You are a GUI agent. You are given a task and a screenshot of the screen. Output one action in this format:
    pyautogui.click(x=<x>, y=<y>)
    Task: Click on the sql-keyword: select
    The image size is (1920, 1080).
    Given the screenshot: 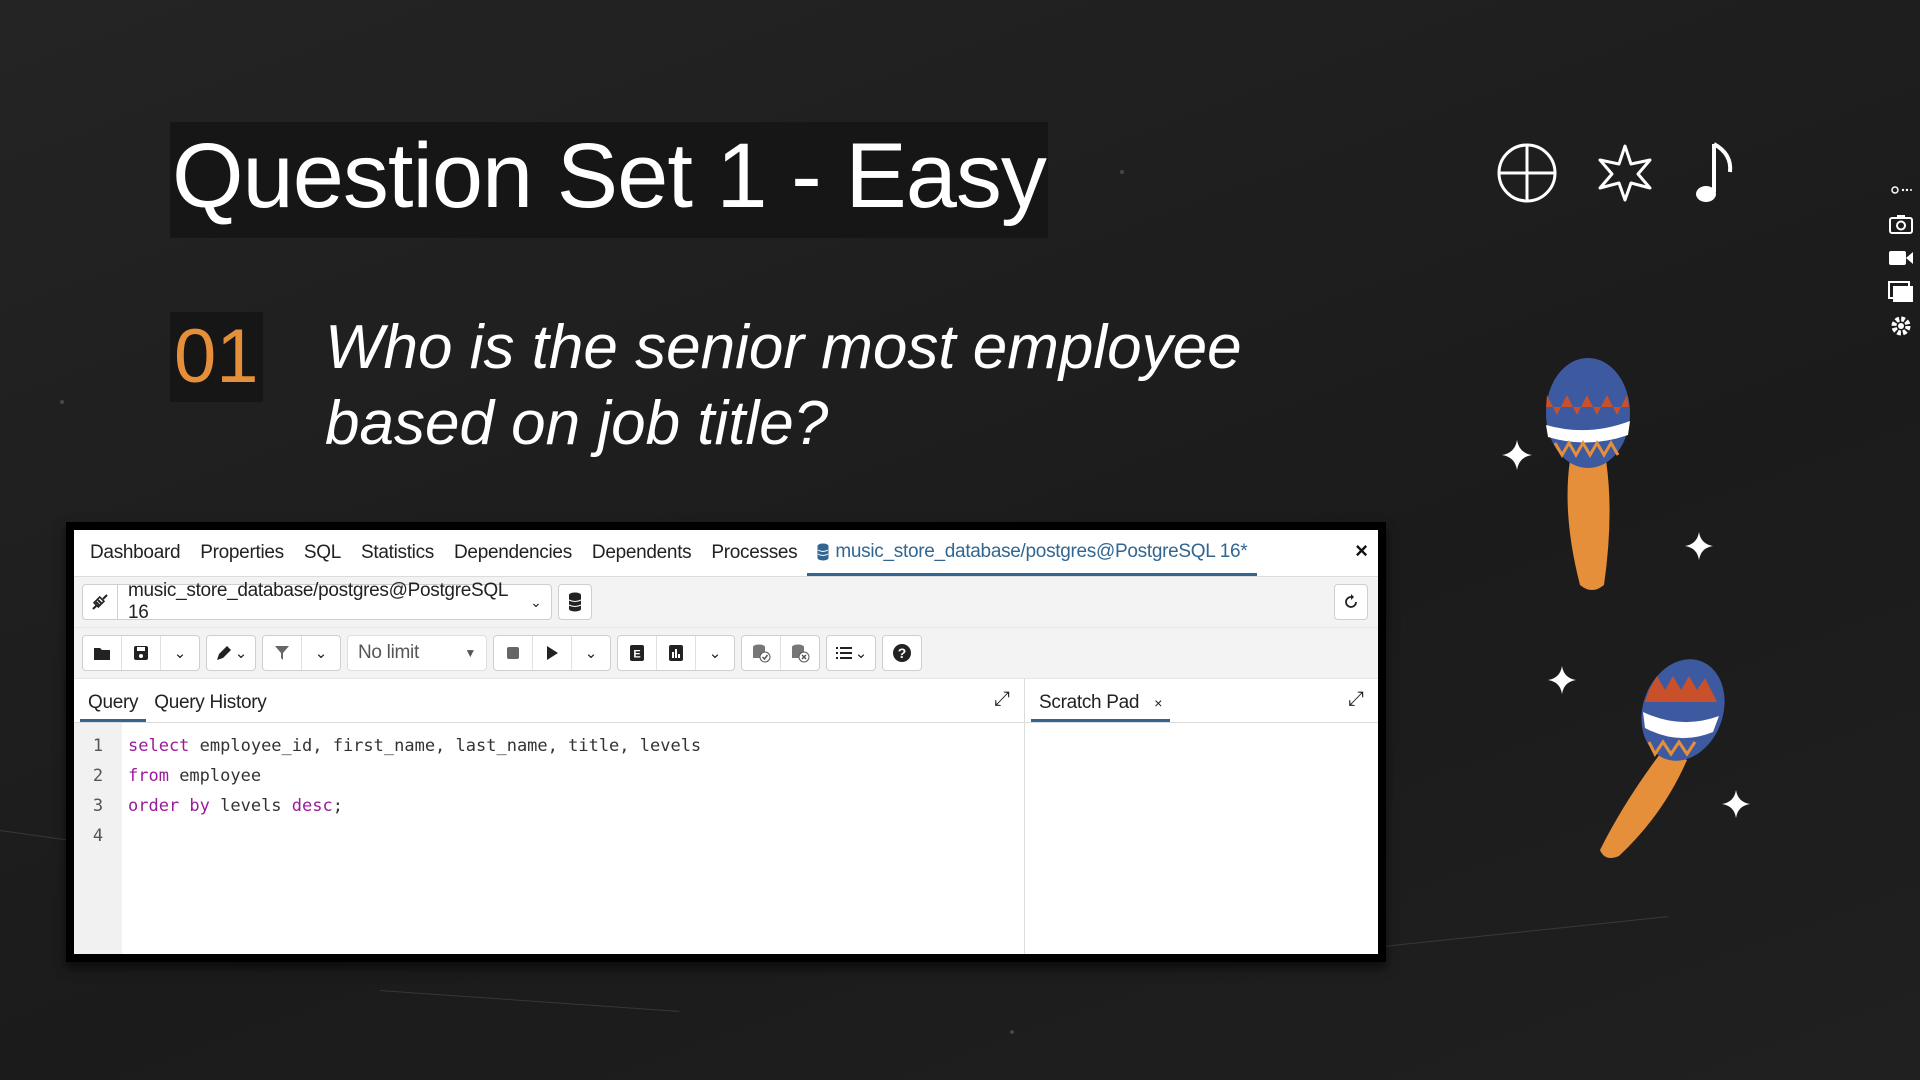 What is the action you would take?
    pyautogui.click(x=159, y=746)
    